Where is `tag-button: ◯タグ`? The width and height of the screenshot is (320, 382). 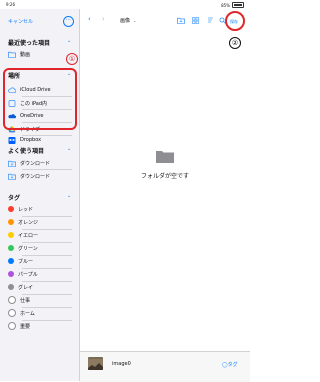 tag-button: ◯タグ is located at coordinates (230, 364).